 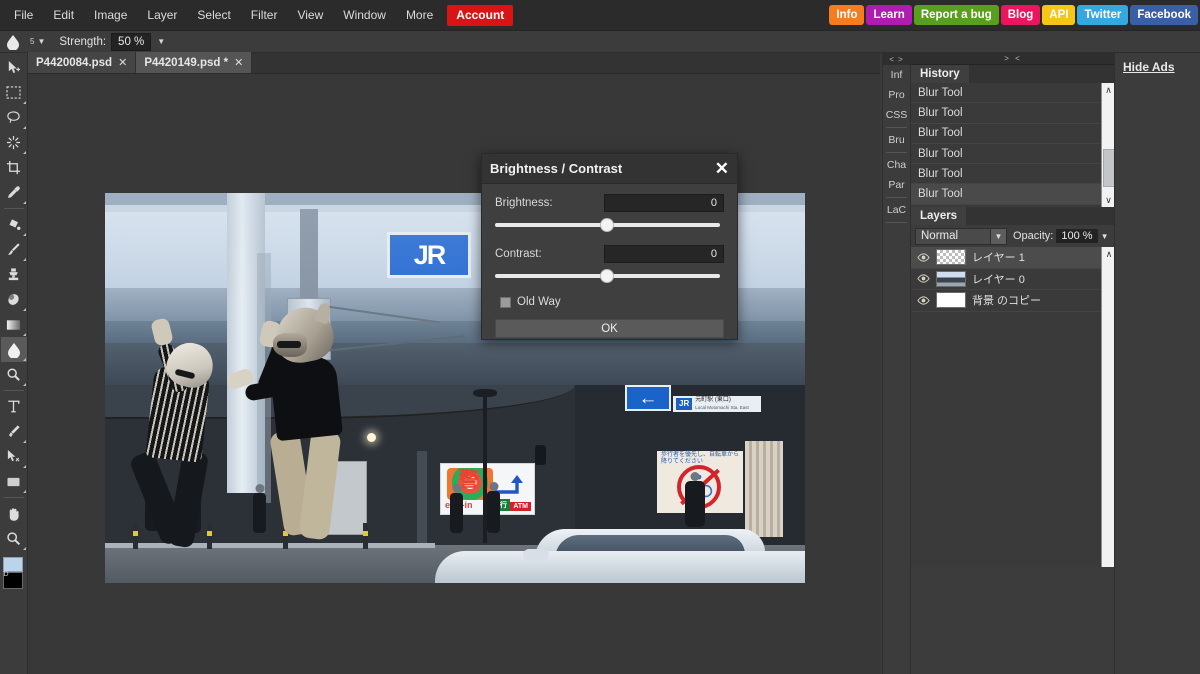 I want to click on type-tool, so click(x=14, y=406).